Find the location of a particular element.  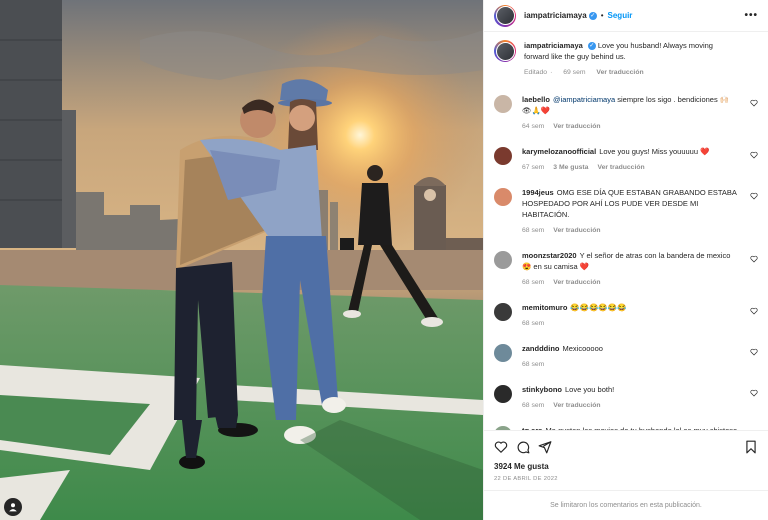

comment-text: Love you both! is located at coordinates (590, 389).